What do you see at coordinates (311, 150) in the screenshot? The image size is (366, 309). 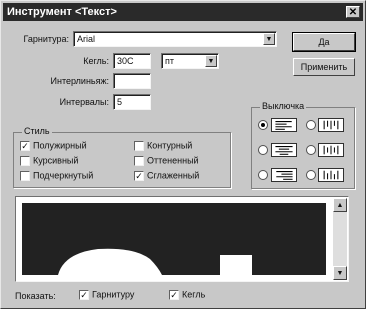 I see `align-vertical-center-radio` at bounding box center [311, 150].